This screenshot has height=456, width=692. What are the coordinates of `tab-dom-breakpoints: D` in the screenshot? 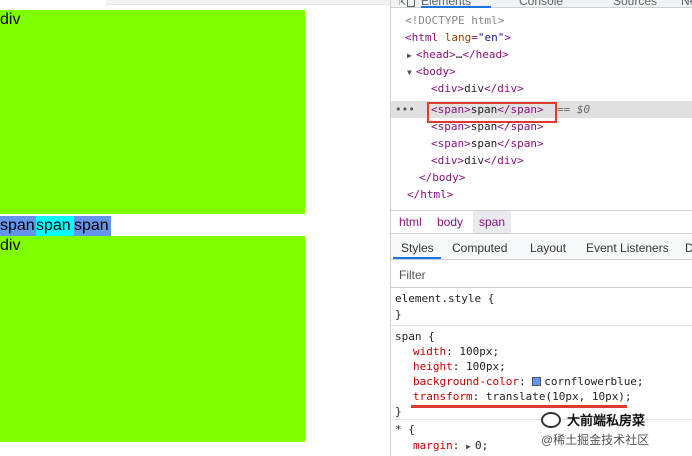 It's located at (688, 248).